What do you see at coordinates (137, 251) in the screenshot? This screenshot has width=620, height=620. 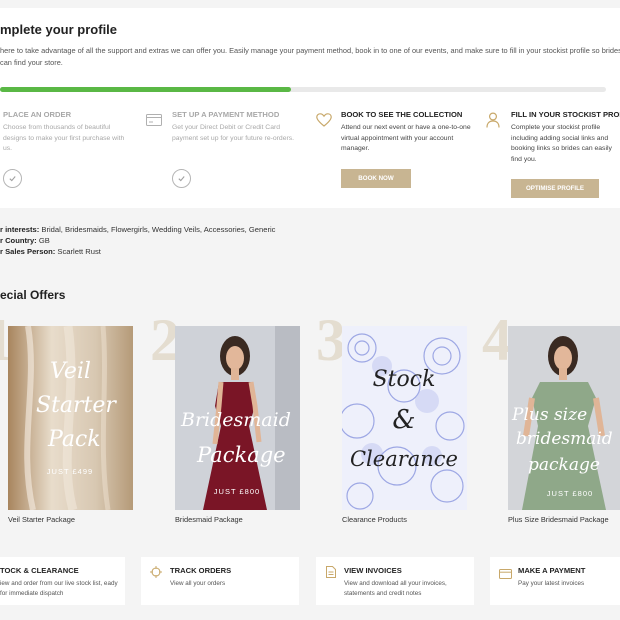 I see `account-sales-row: r Sales Person: Scarlett Rust` at bounding box center [137, 251].